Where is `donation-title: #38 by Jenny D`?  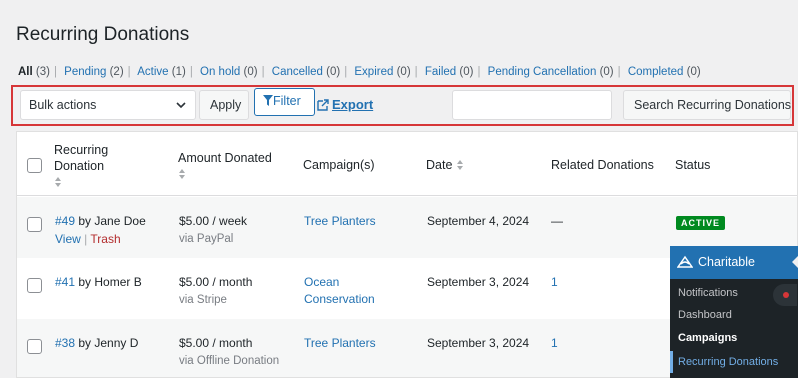 donation-title: #38 by Jenny D is located at coordinates (96, 343).